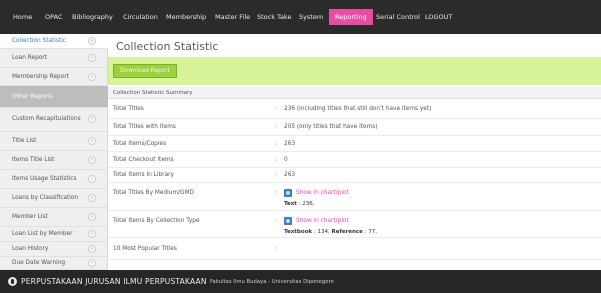 The image size is (601, 293). I want to click on sidebar-item-custom-recapitulations: Custom Recapitulations ›, so click(54, 120).